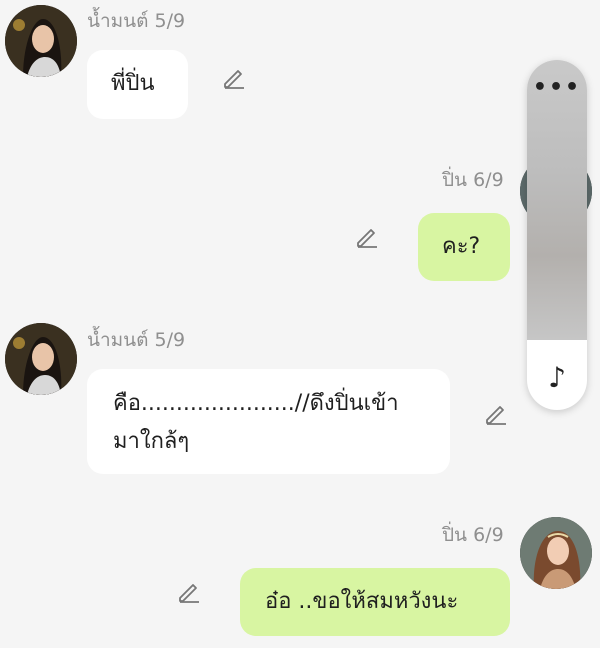 This screenshot has width=600, height=648. What do you see at coordinates (556, 553) in the screenshot?
I see `avatar-pin` at bounding box center [556, 553].